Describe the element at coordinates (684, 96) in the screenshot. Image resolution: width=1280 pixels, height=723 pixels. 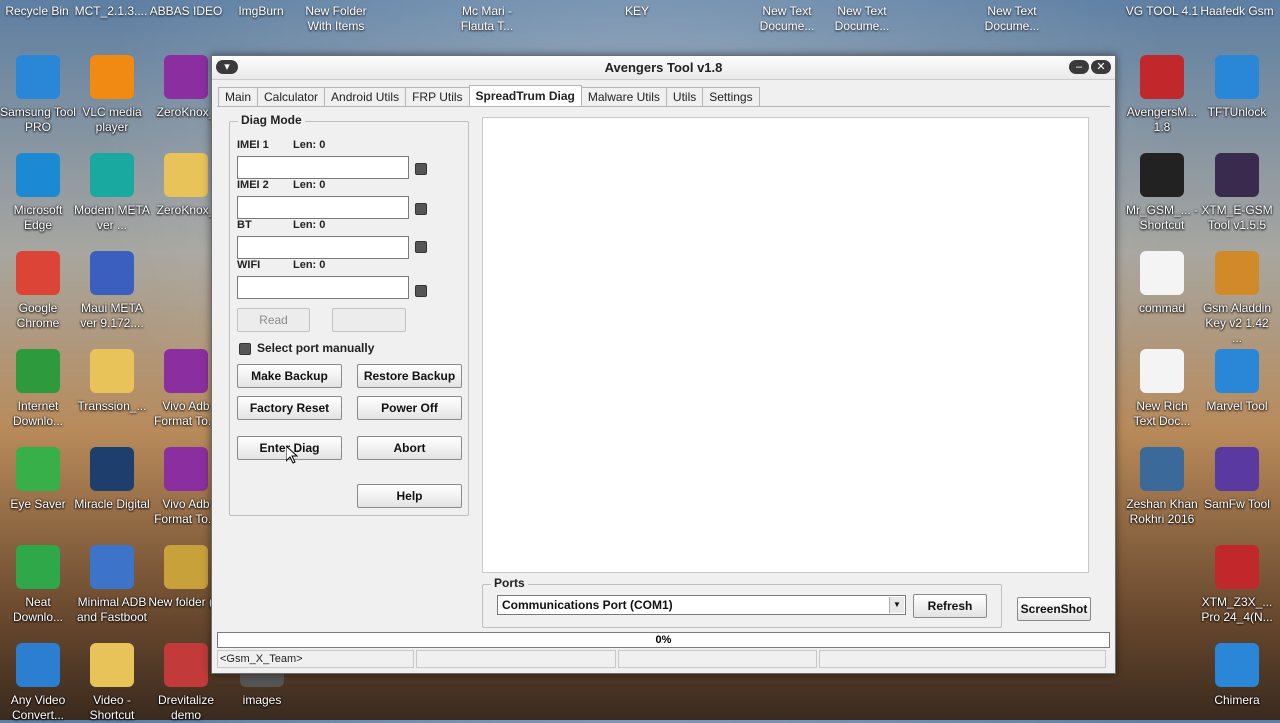
I see `tab-utils: Utils` at that location.